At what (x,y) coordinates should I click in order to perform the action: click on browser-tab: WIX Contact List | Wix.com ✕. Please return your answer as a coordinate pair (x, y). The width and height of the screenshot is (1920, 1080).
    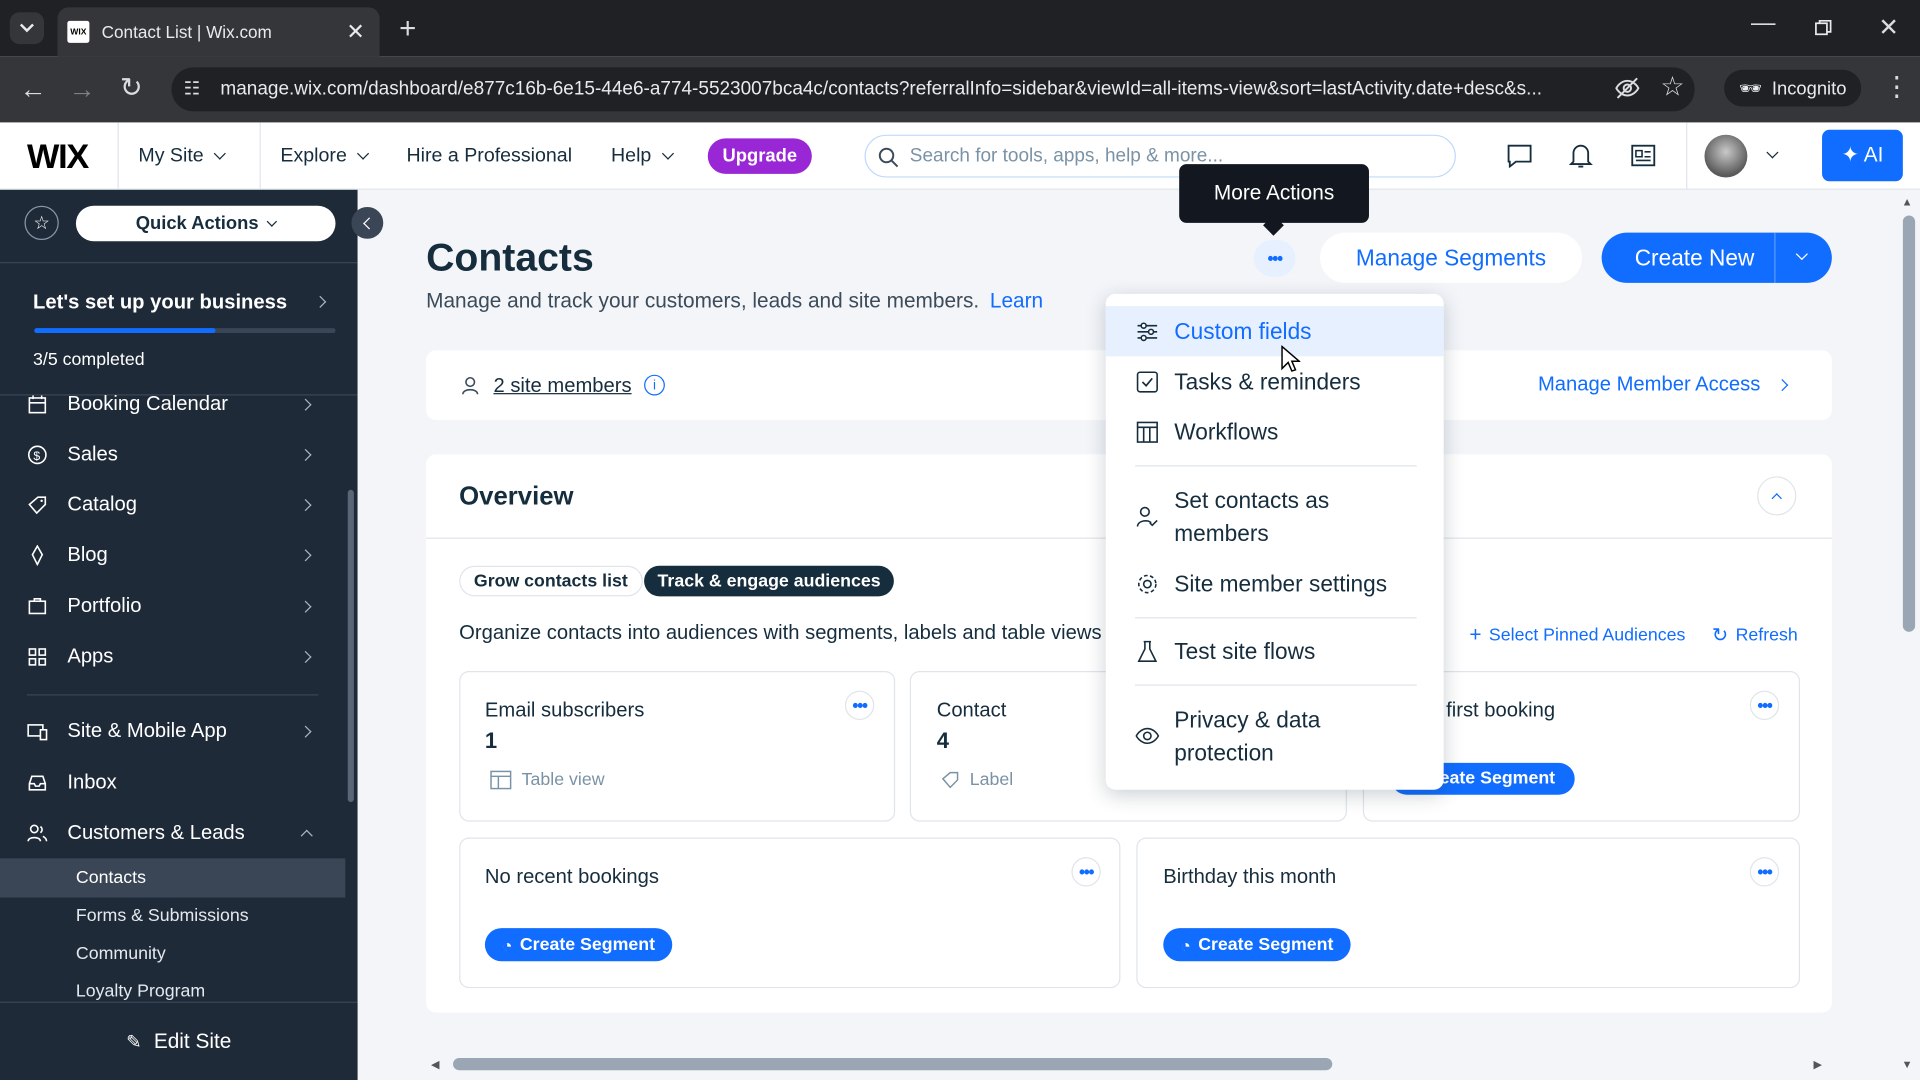
    Looking at the image, I should click on (218, 32).